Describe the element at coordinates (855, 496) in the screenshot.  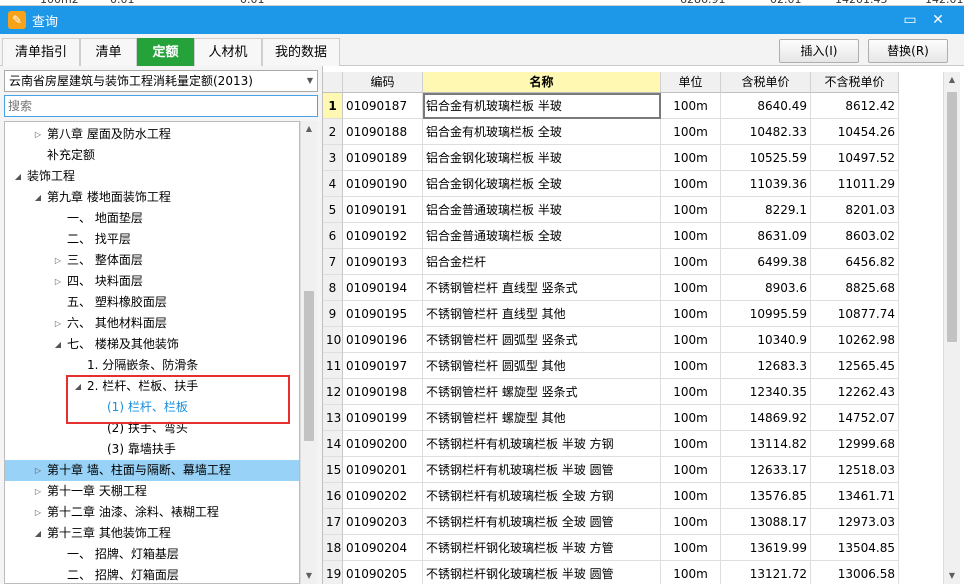
I see `tax-excl-price-cell: 13461.71` at that location.